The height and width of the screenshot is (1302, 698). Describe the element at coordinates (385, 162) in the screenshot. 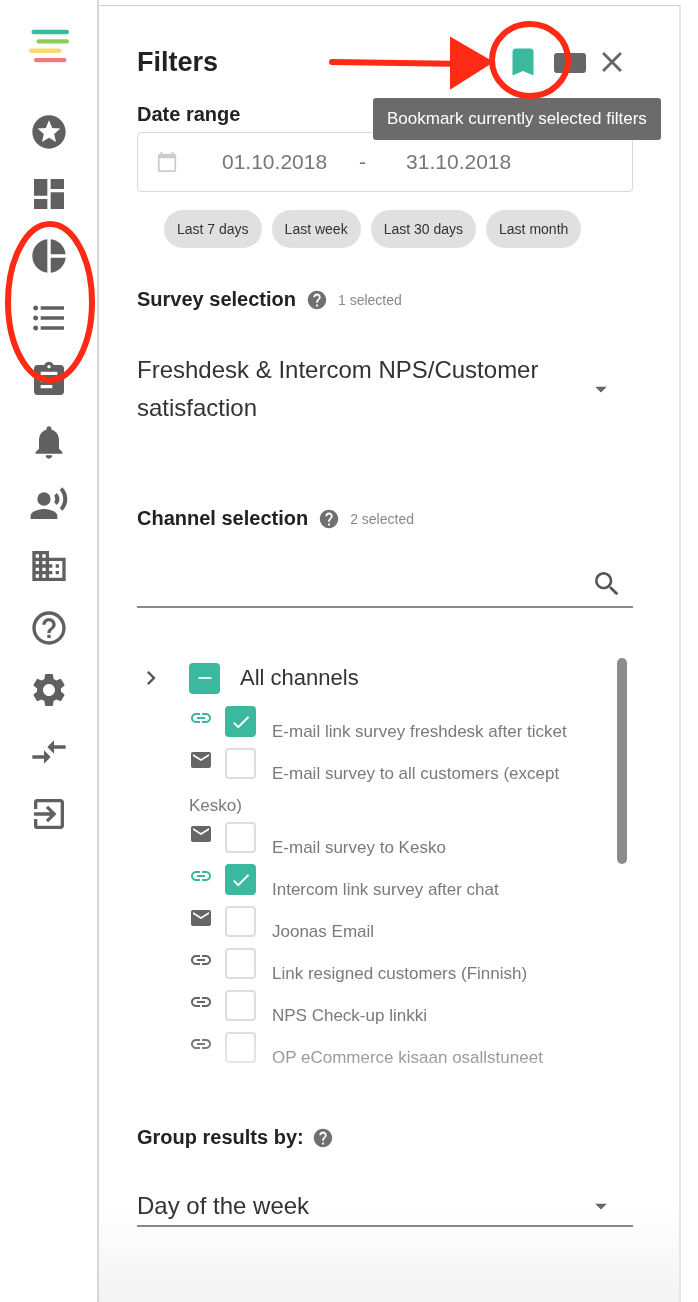

I see `date-range-field: 01.10.2018 - 31.10.2018` at that location.